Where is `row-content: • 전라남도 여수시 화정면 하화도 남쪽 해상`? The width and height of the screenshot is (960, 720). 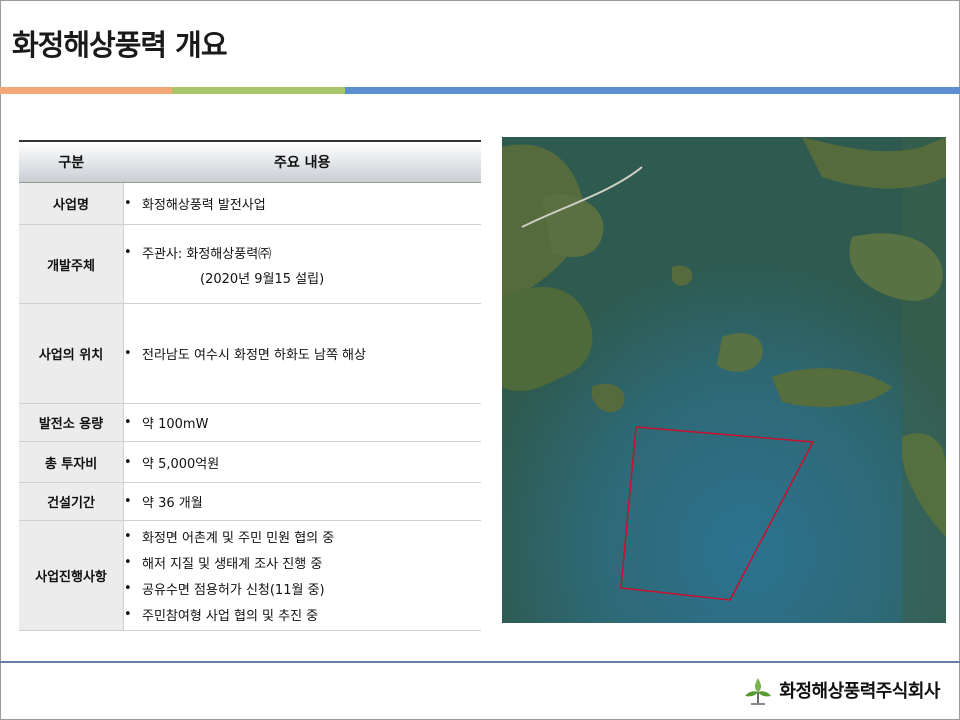 row-content: • 전라남도 여수시 화정면 하화도 남쪽 해상 is located at coordinates (302, 353).